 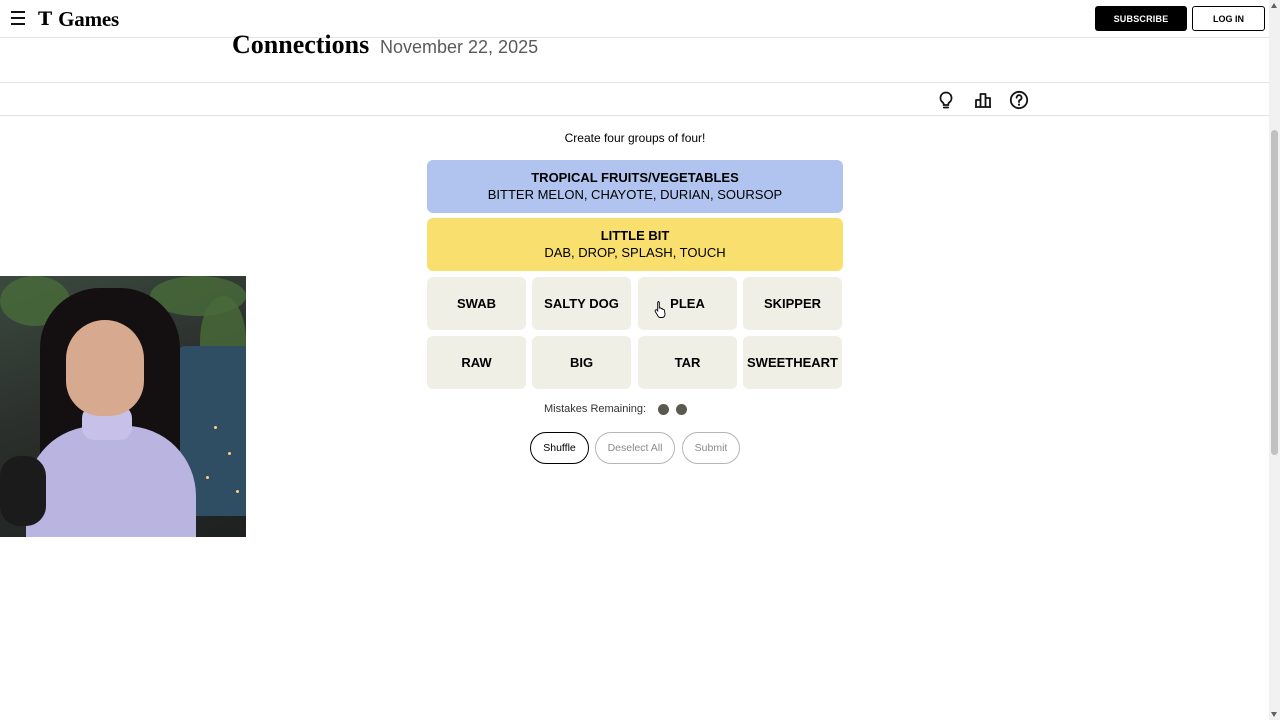 What do you see at coordinates (581, 362) in the screenshot?
I see `word-tile: BIG` at bounding box center [581, 362].